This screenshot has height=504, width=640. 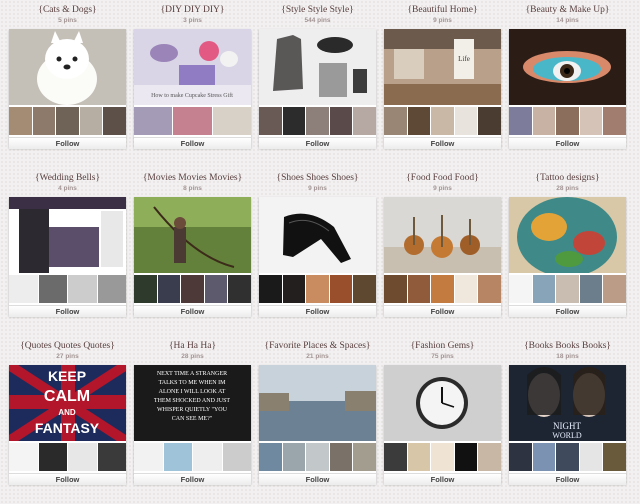 What do you see at coordinates (67, 179) in the screenshot?
I see `board-title: {Wedding Bells}` at bounding box center [67, 179].